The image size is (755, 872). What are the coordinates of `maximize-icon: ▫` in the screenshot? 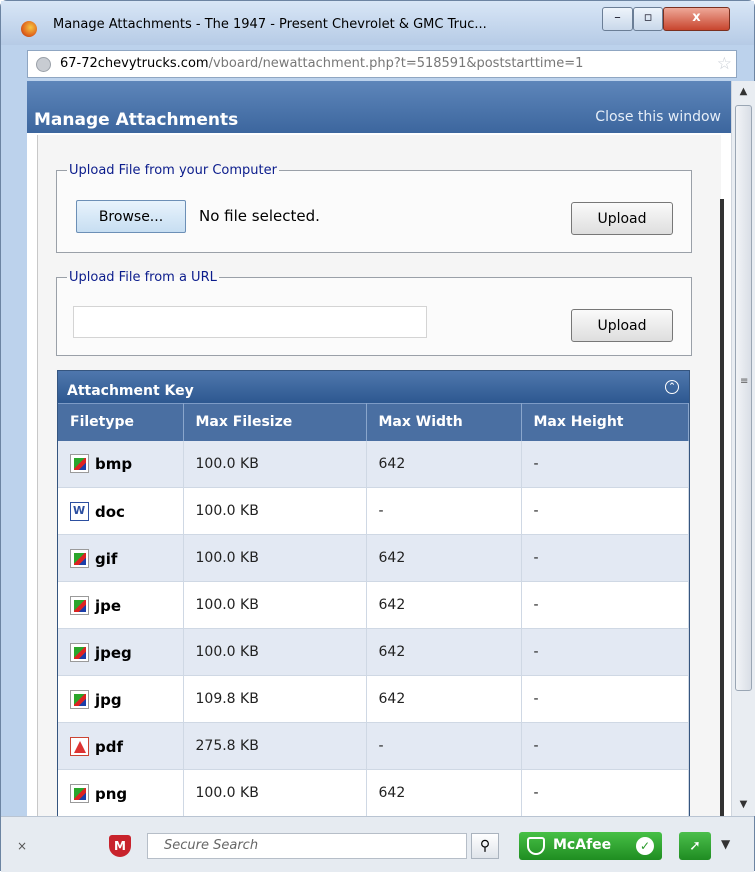 It's located at (648, 17).